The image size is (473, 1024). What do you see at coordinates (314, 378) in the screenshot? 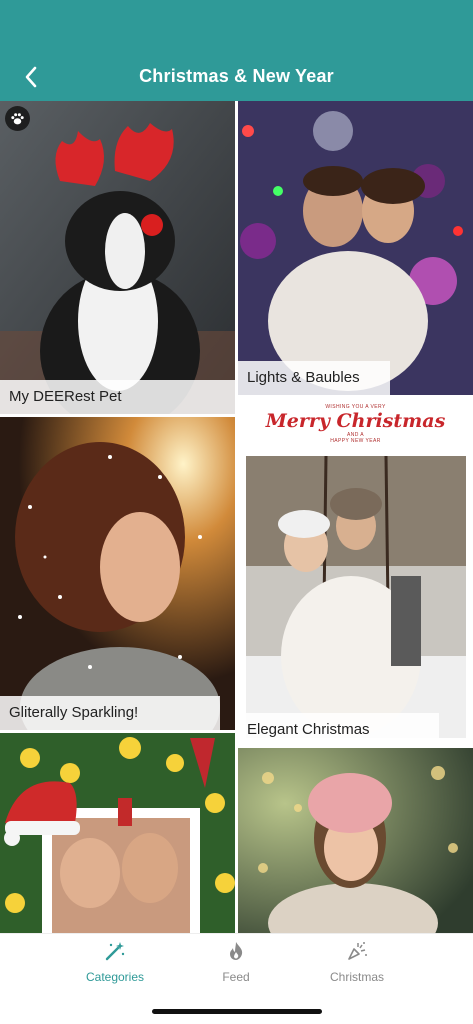
I see `tile-label: Lights & Baubles` at bounding box center [314, 378].